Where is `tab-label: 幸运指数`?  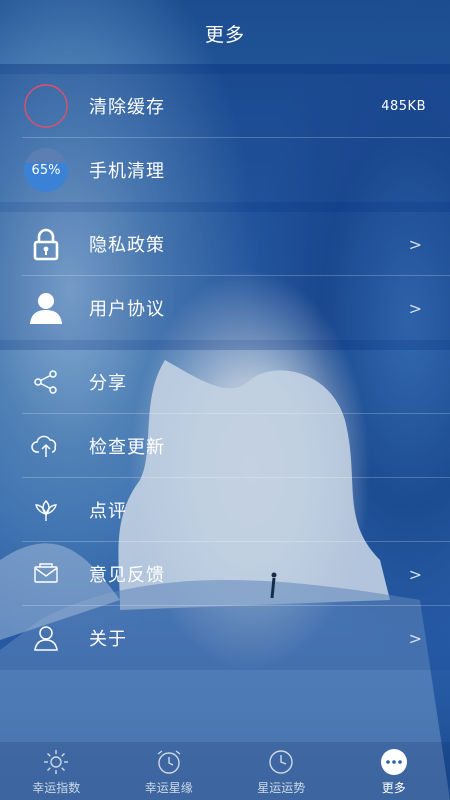 tab-label: 幸运指数 is located at coordinates (56, 788).